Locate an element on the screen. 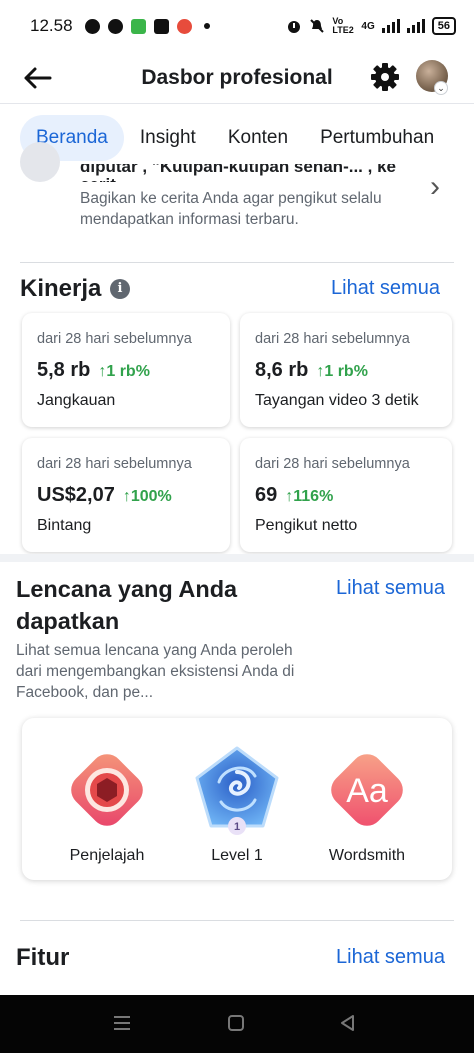  status-time: 12.58 is located at coordinates (51, 25).